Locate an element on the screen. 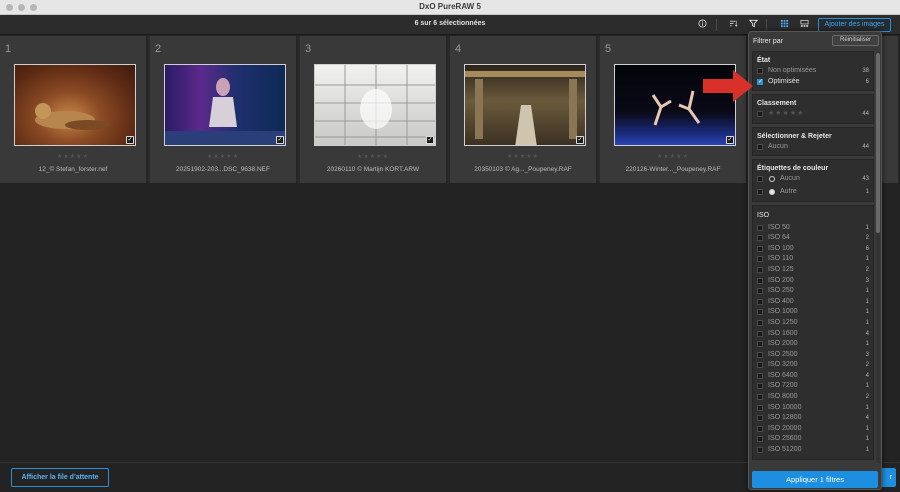 This screenshot has width=900, height=492. filter-option-label: ISO 25600 is located at coordinates (785, 439).